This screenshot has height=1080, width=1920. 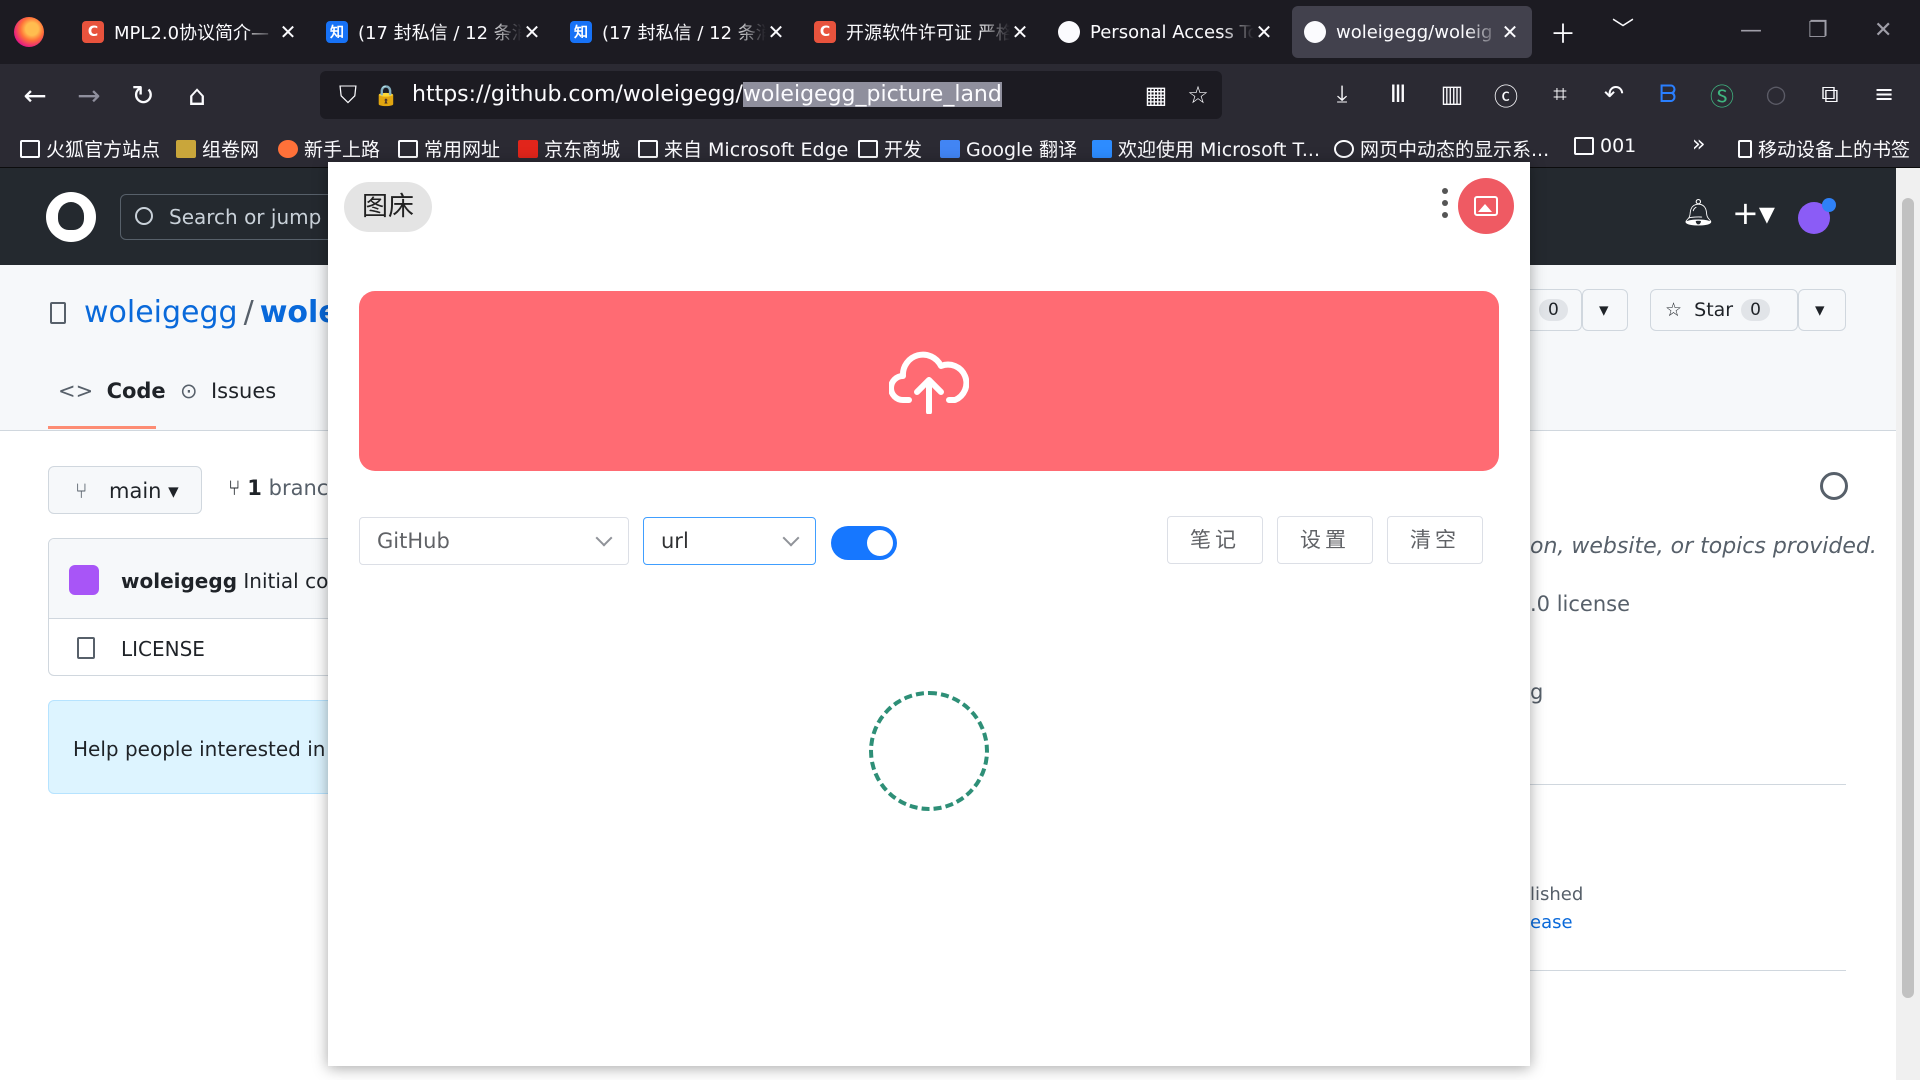 I want to click on search-icon, so click(x=144, y=216).